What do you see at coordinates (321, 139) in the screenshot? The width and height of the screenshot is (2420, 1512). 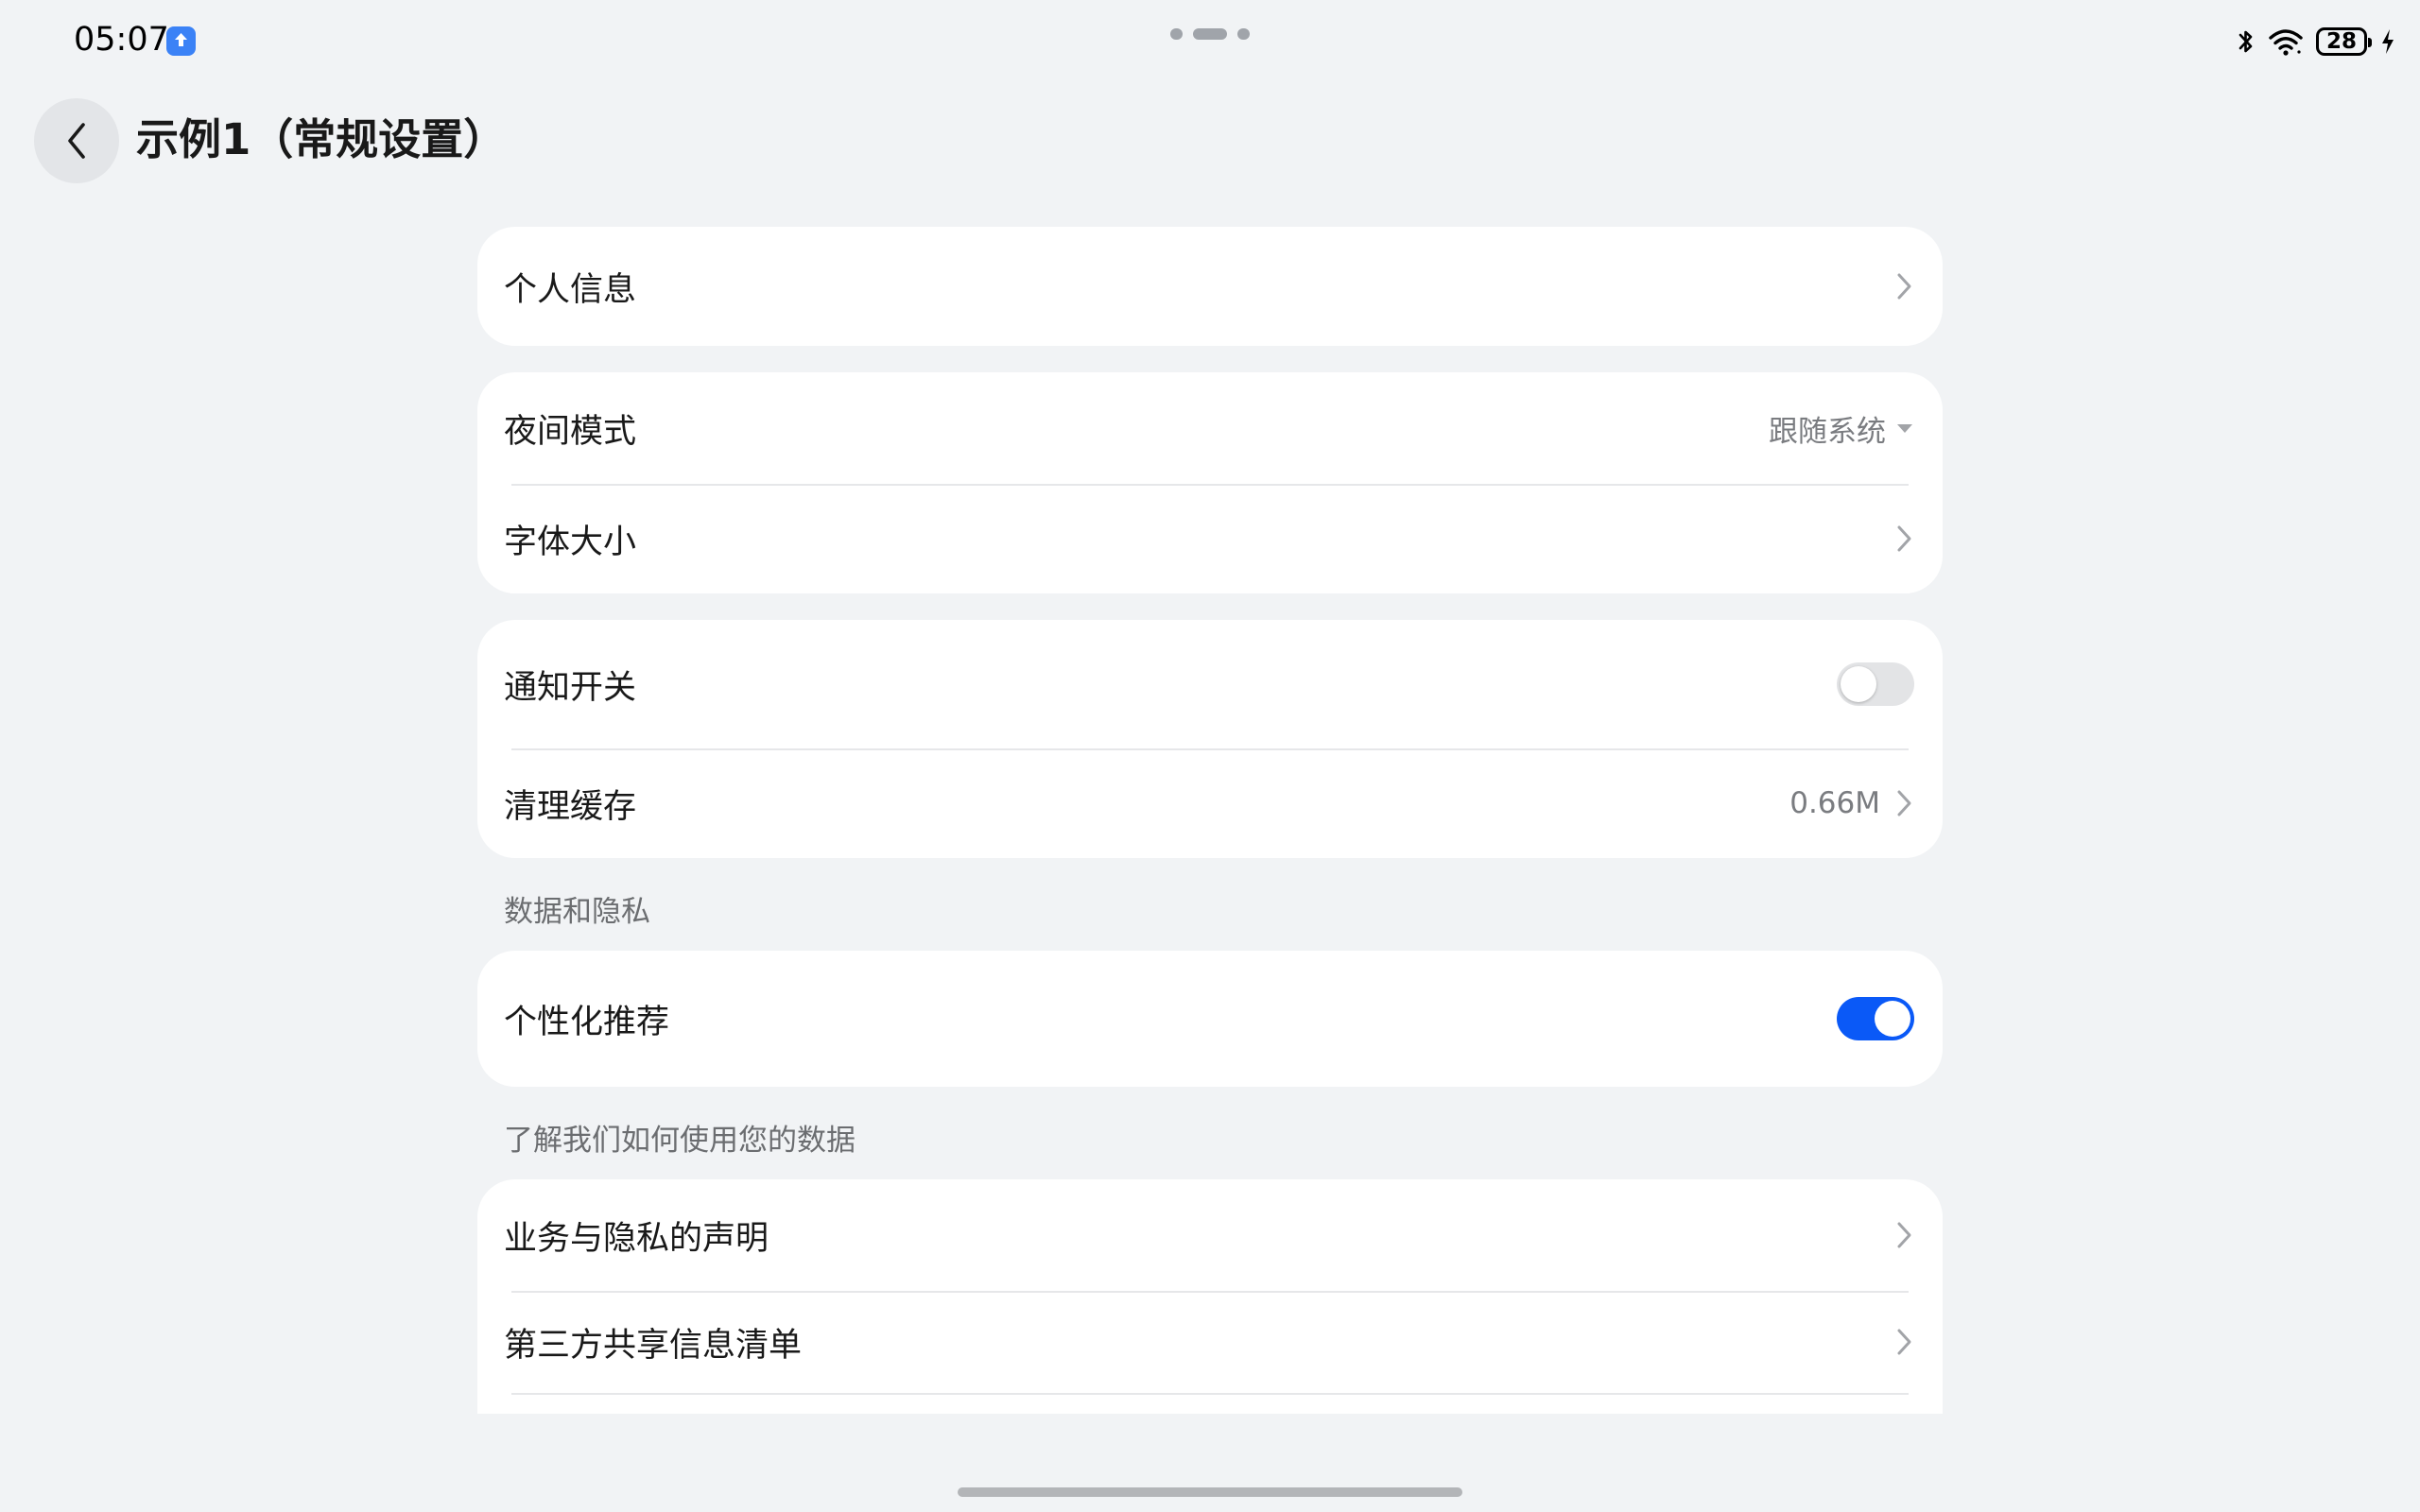 I see `page-title: 示例1（常规设置）` at bounding box center [321, 139].